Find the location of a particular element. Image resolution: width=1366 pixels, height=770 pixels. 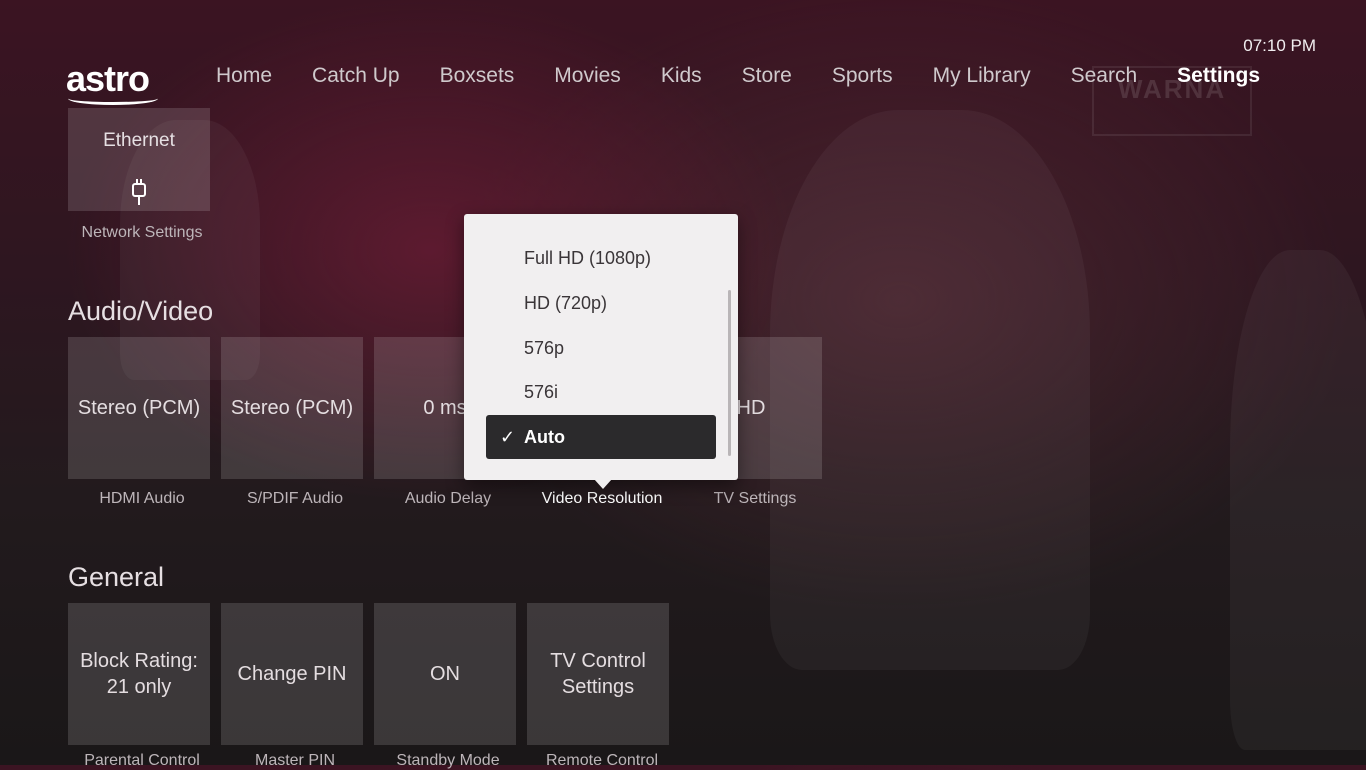

hdmi-audio-tile: Stereo (PCM) is located at coordinates (139, 408).